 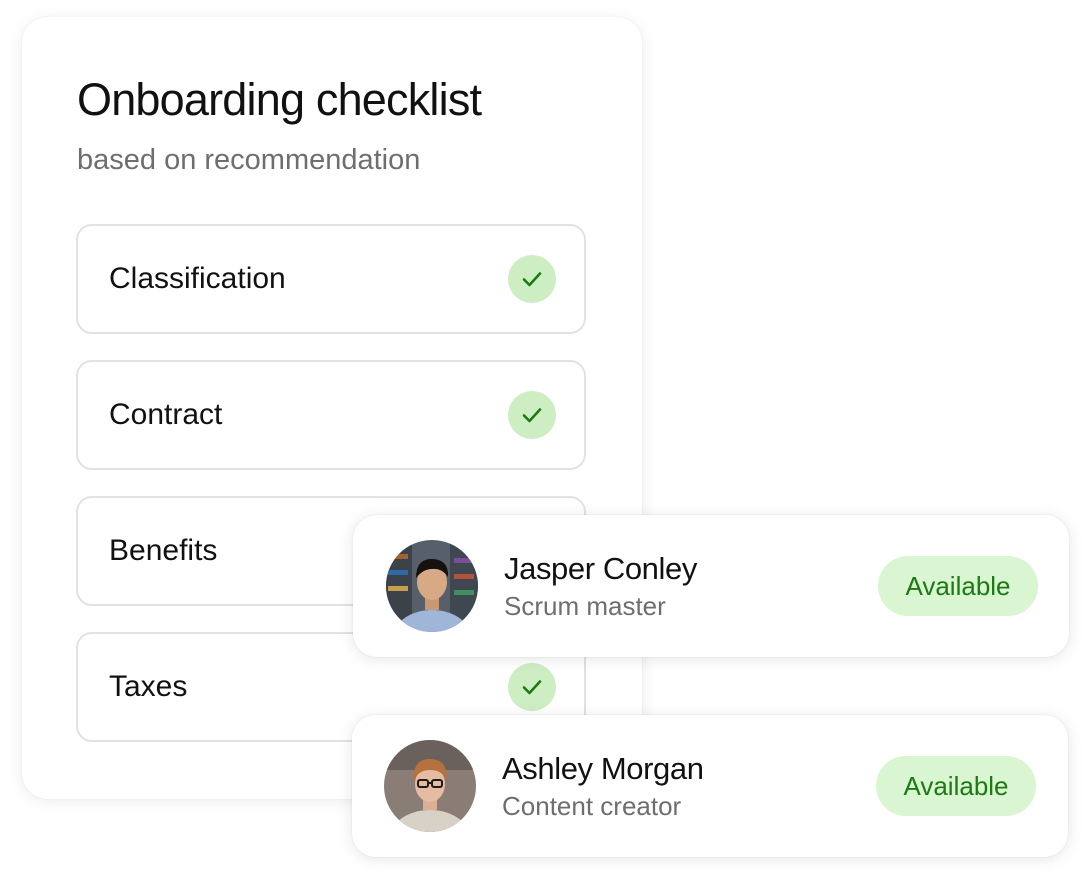 What do you see at coordinates (710, 786) in the screenshot?
I see `person-card-ashley-morgan: Ashley Morgan Content creator Available` at bounding box center [710, 786].